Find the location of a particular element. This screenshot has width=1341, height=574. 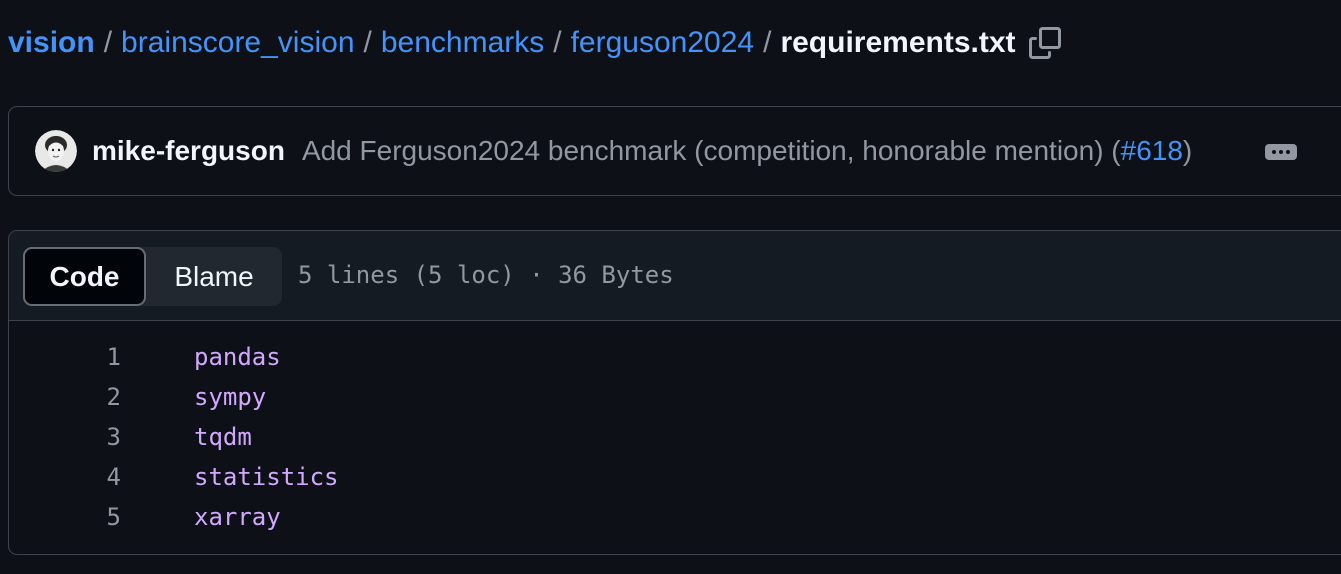

avatar is located at coordinates (56, 151).